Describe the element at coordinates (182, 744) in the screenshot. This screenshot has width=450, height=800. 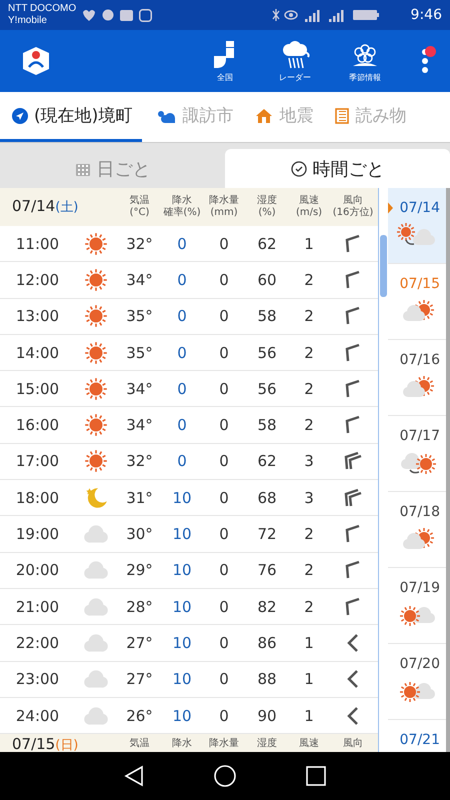
I see `column-header: 降水` at that location.